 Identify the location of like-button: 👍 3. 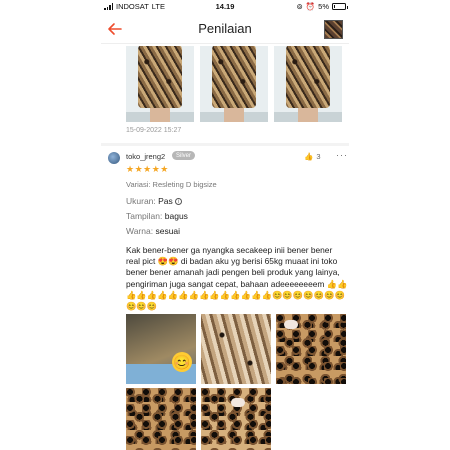
(312, 156).